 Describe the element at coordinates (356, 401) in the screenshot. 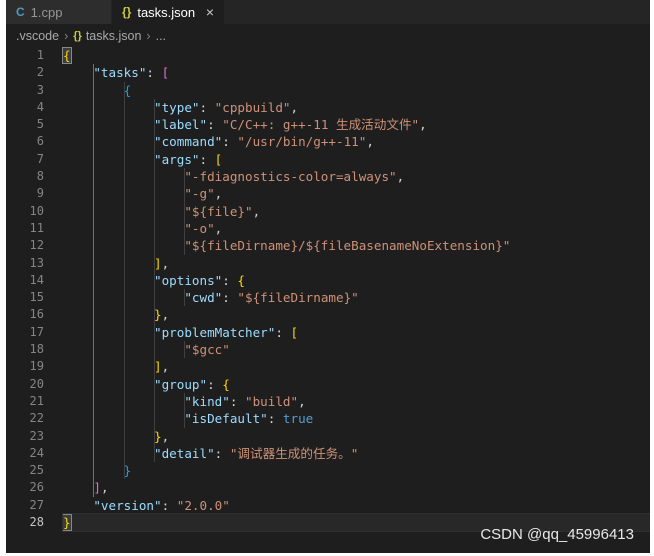

I see `code-line: "kind": "build",` at that location.